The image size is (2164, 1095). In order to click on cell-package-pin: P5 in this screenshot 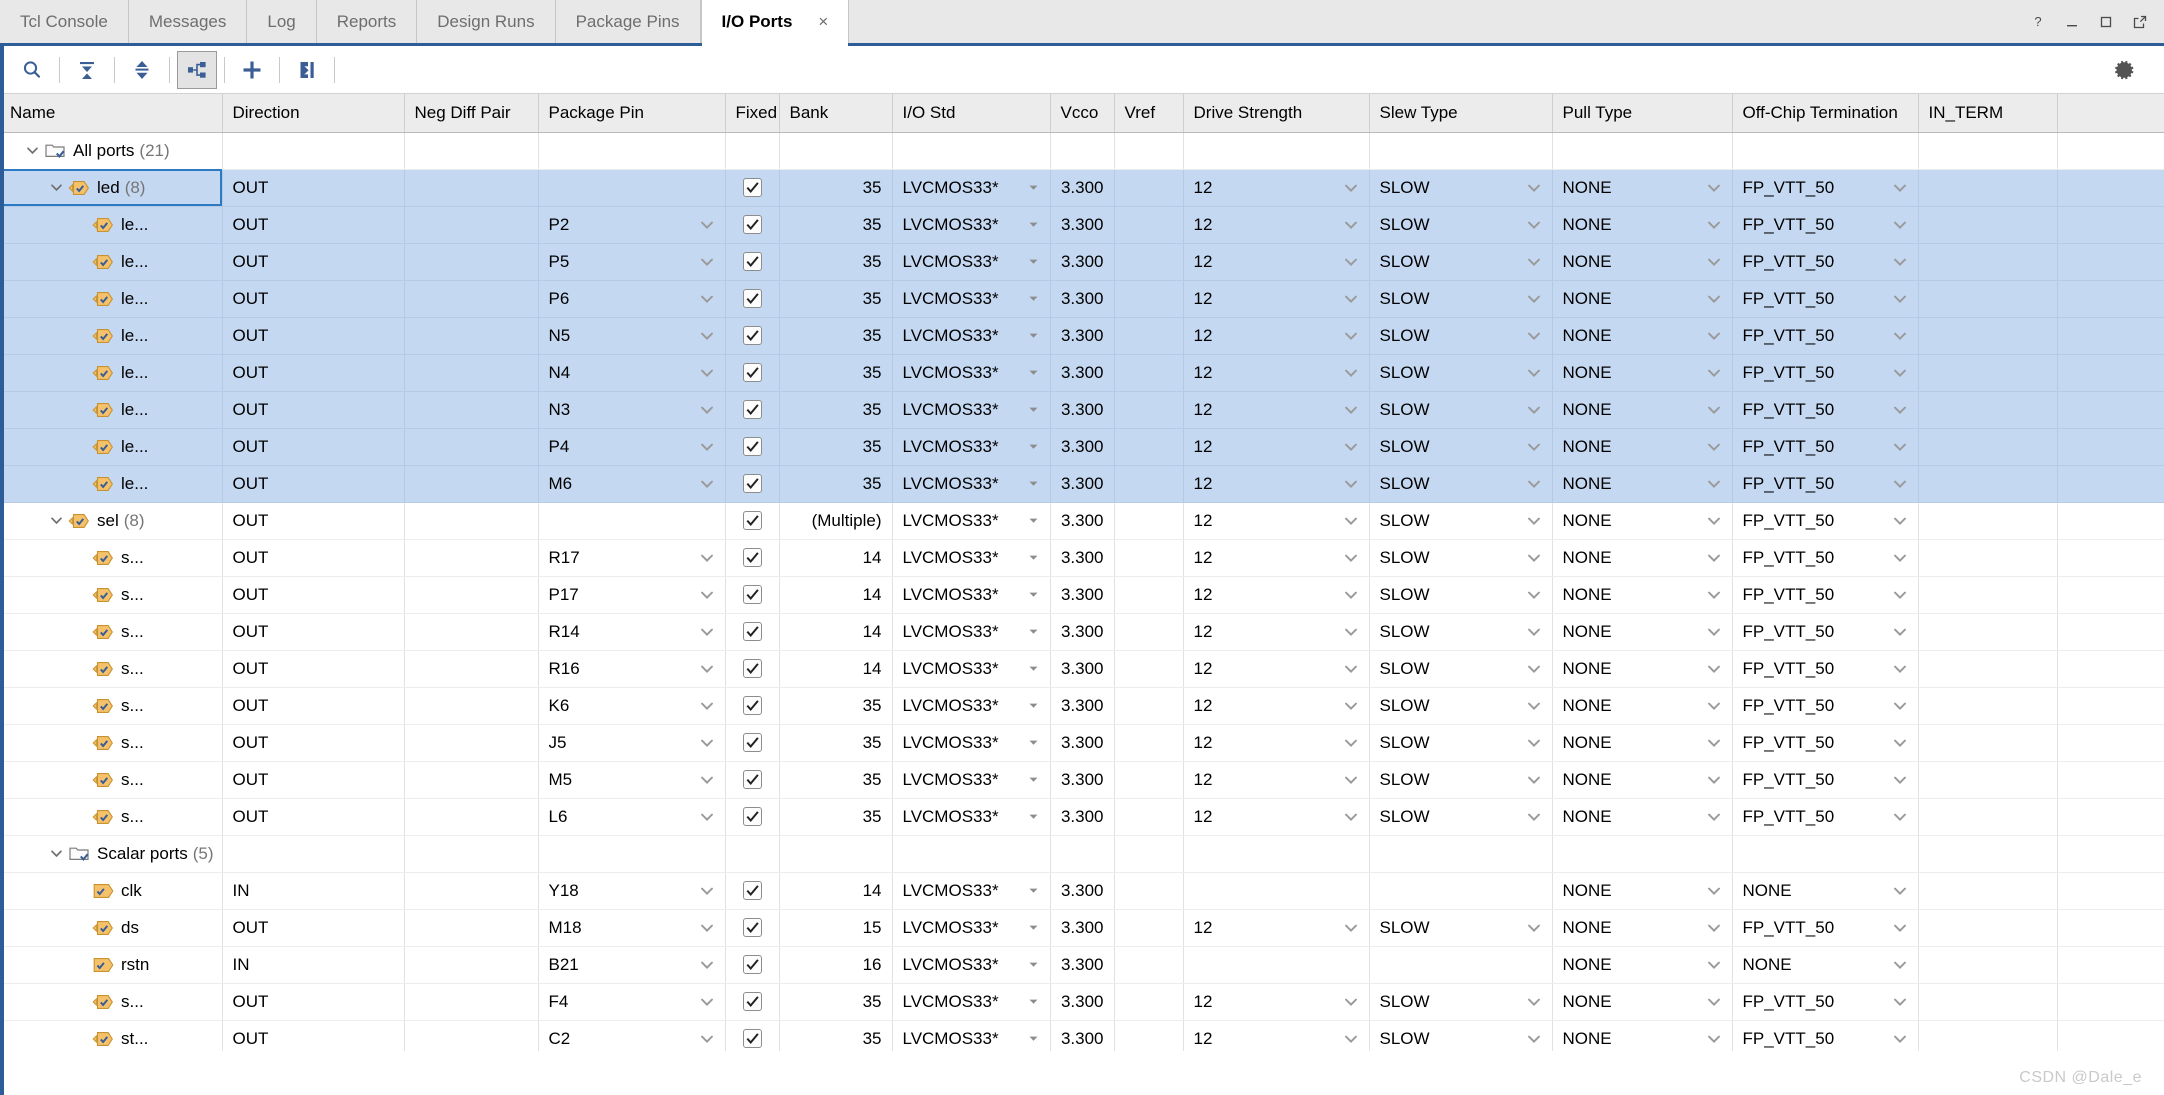, I will do `click(632, 262)`.